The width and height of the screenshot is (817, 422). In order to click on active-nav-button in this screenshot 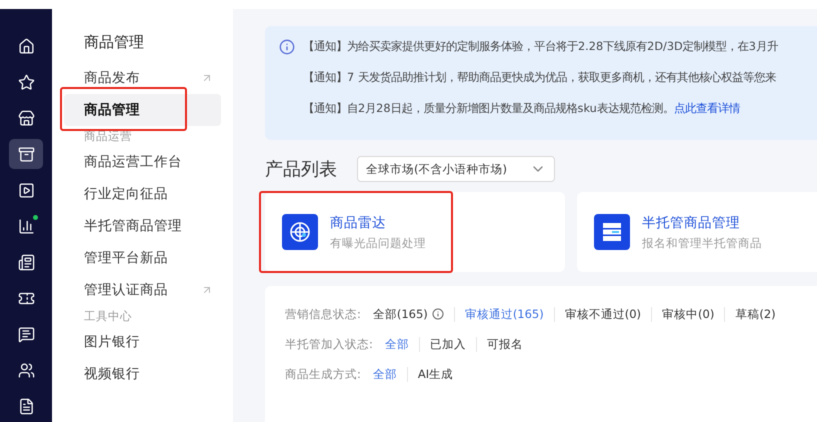, I will do `click(26, 154)`.